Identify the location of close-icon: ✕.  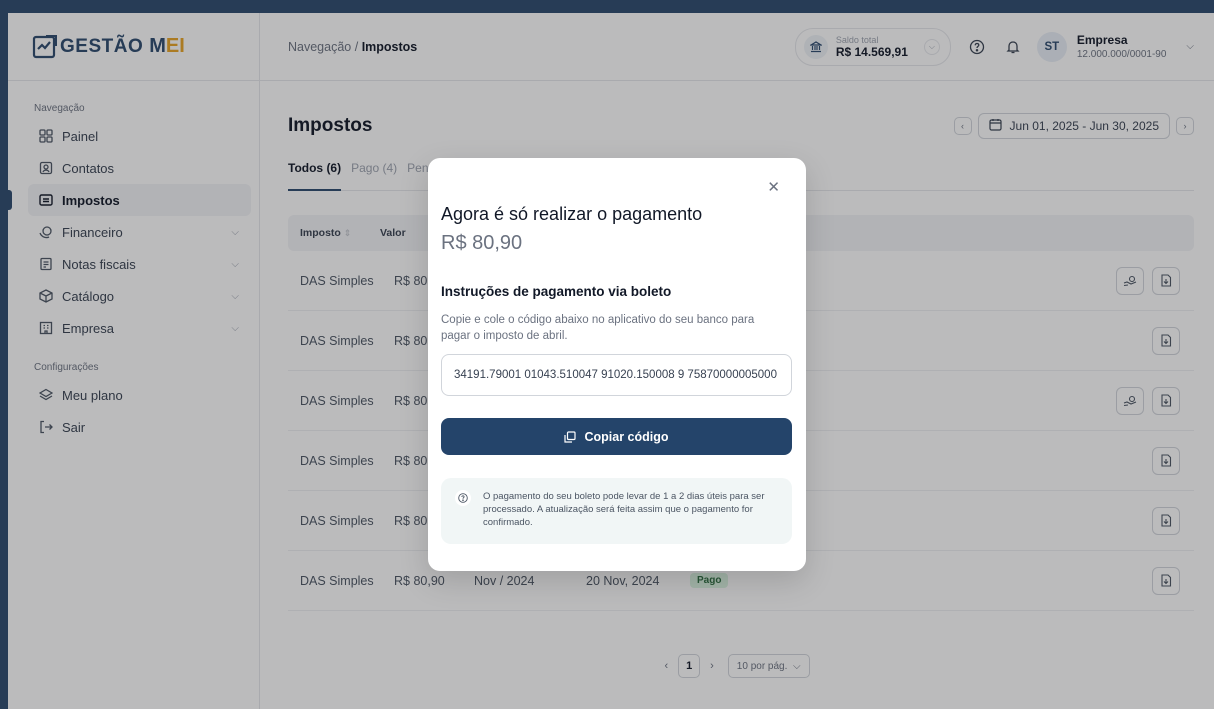
(773, 187).